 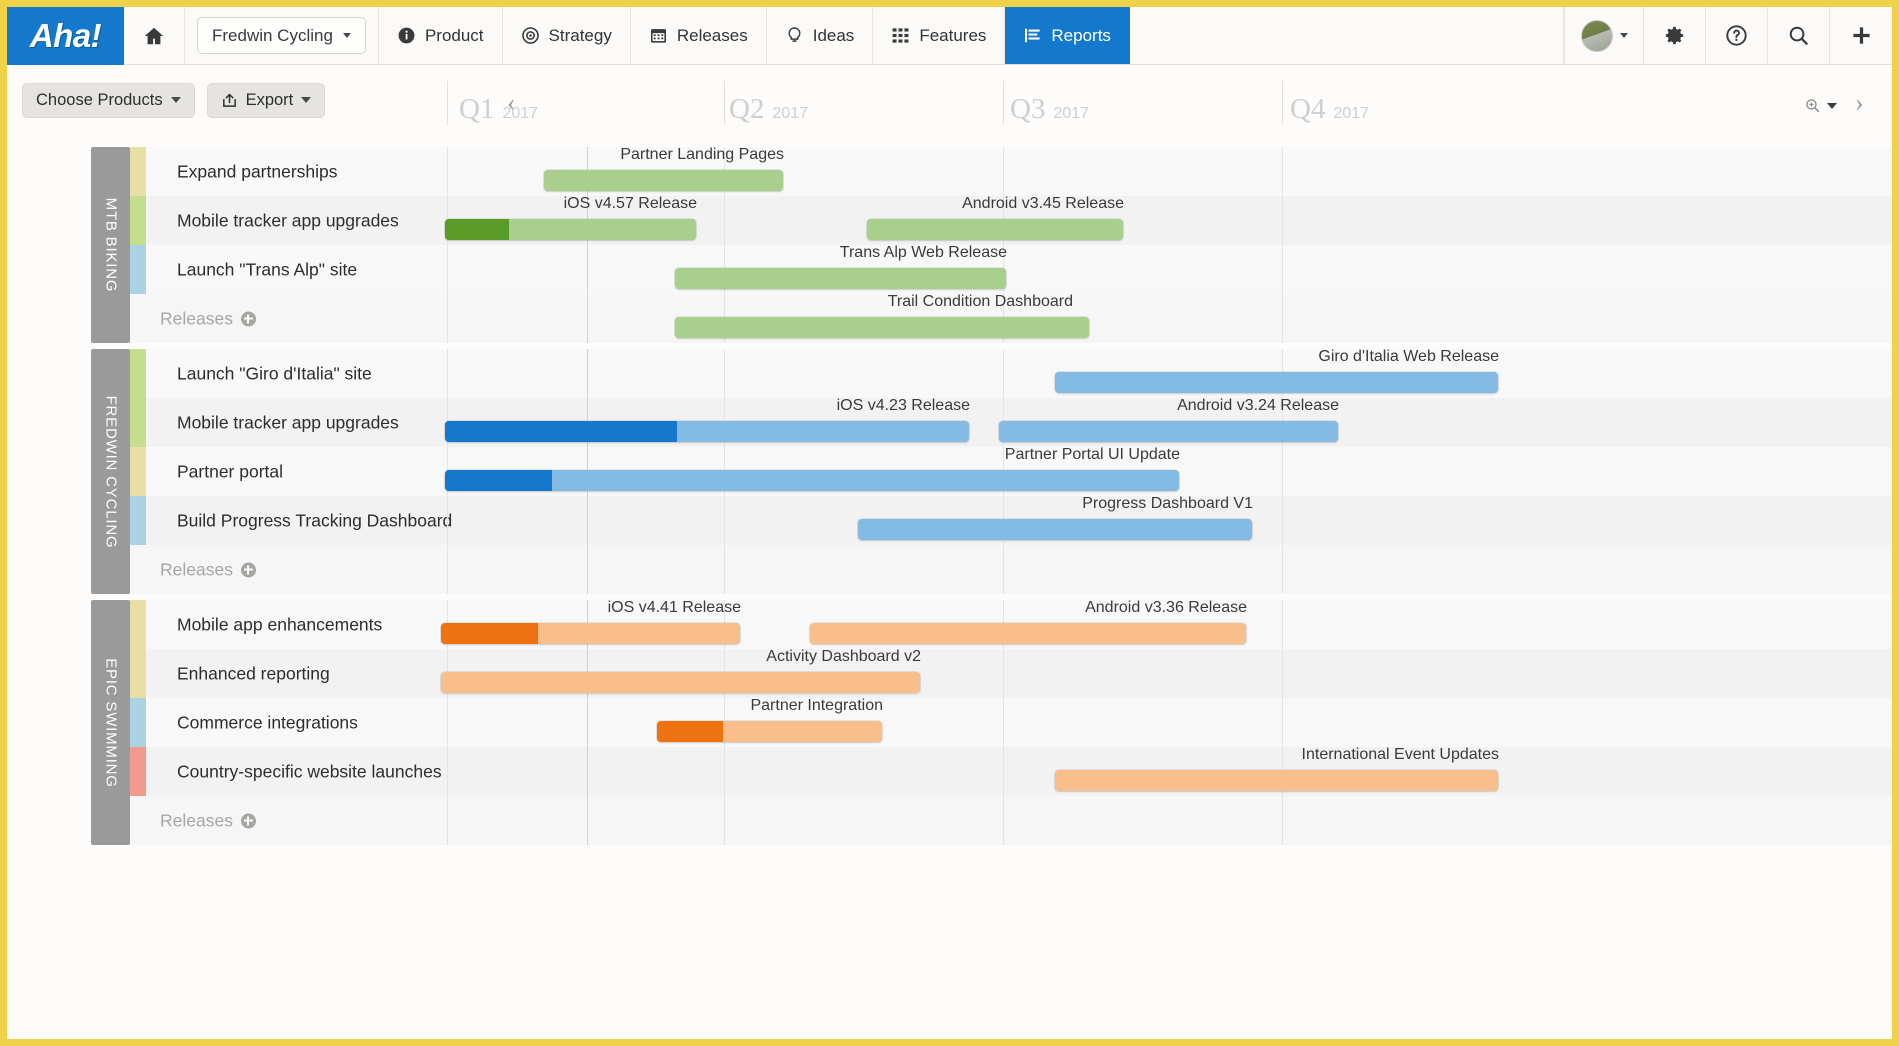 I want to click on timeline-lane: Progress Dashboard V1, so click(x=1169, y=520).